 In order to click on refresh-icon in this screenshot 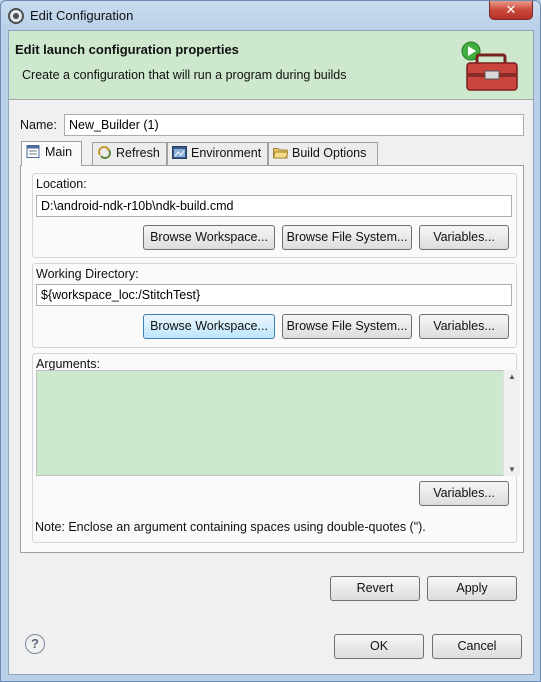, I will do `click(104, 152)`.